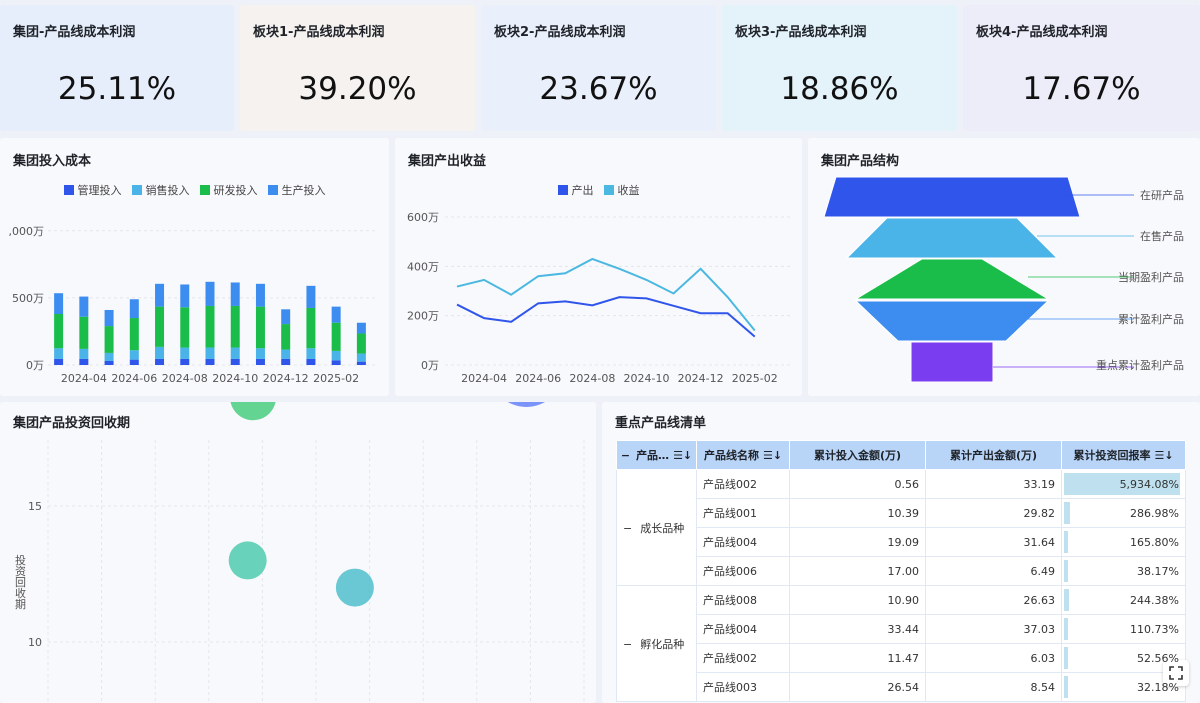 Image resolution: width=1200 pixels, height=703 pixels. Describe the element at coordinates (423, 316) in the screenshot. I see `revenue-y-tick: 200万` at that location.